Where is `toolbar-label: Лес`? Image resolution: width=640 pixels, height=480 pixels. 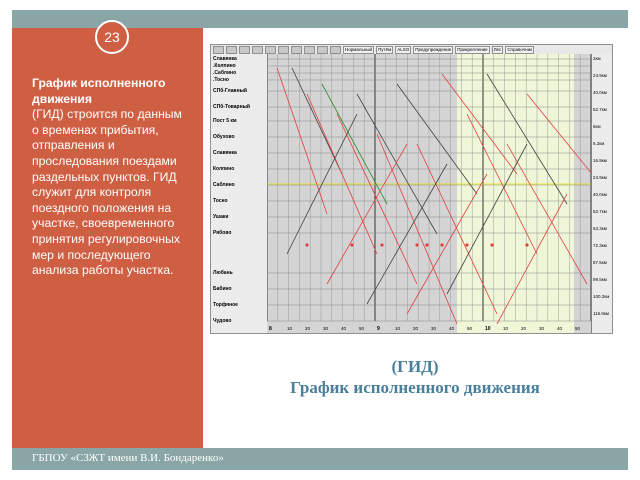
toolbar-label: Лес is located at coordinates (497, 49).